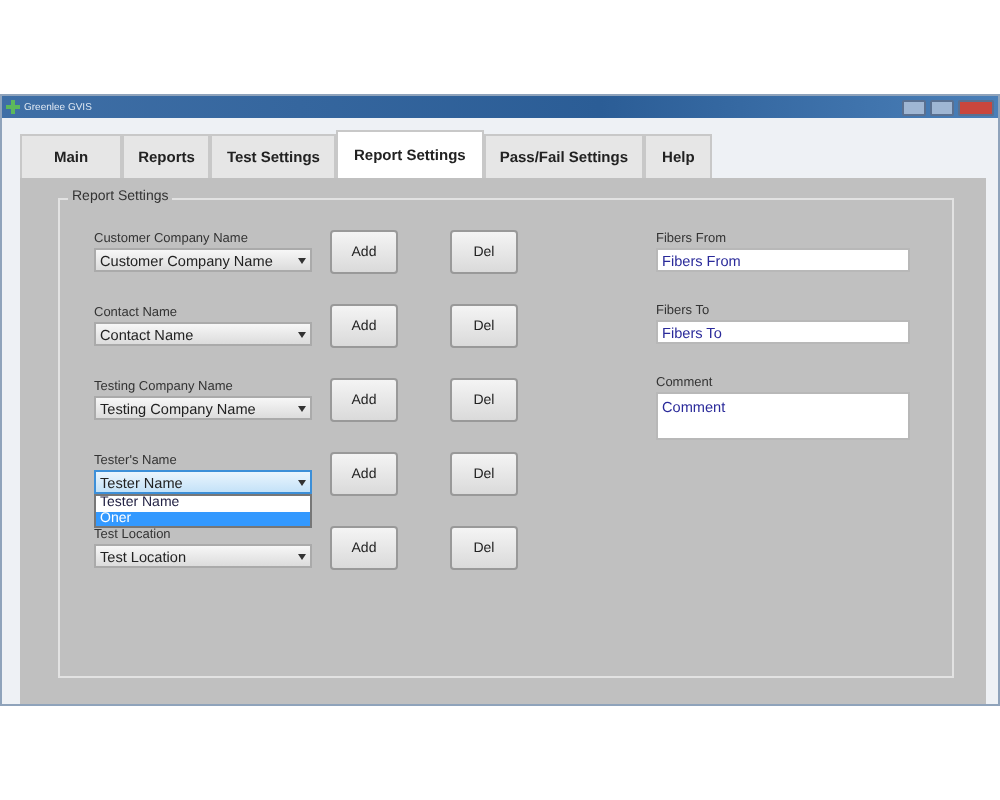 This screenshot has height=800, width=1000. I want to click on maximize-button, so click(942, 107).